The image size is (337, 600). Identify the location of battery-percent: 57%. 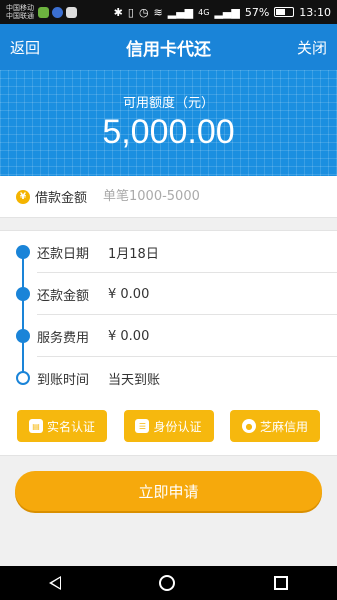
(257, 12).